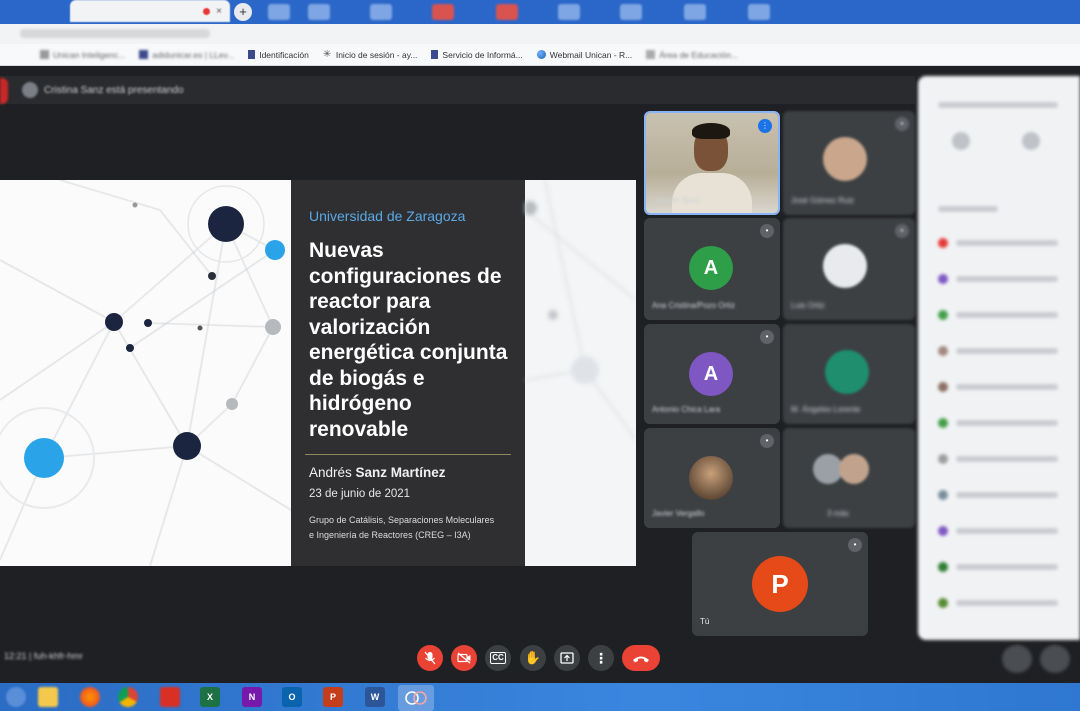  I want to click on more-options-button: ⋮, so click(601, 658).